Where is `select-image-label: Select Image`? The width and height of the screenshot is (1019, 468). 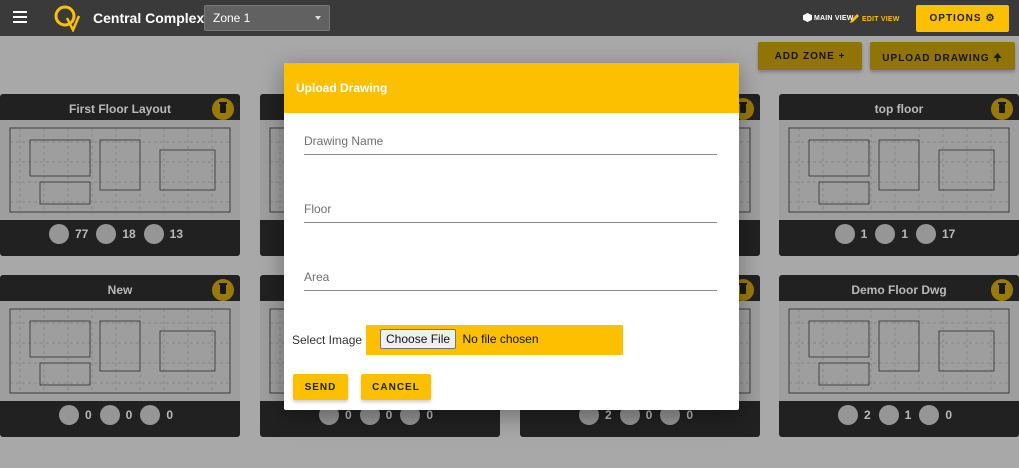 select-image-label: Select Image is located at coordinates (327, 340).